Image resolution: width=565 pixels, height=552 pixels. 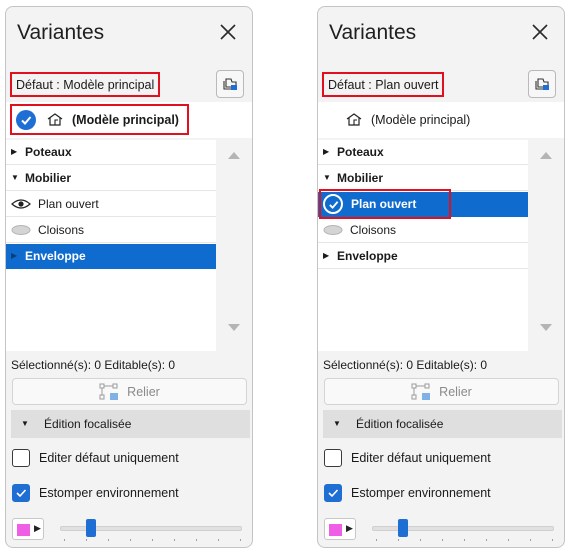 I want to click on main-model-label: (Modèle principal), so click(x=125, y=119).